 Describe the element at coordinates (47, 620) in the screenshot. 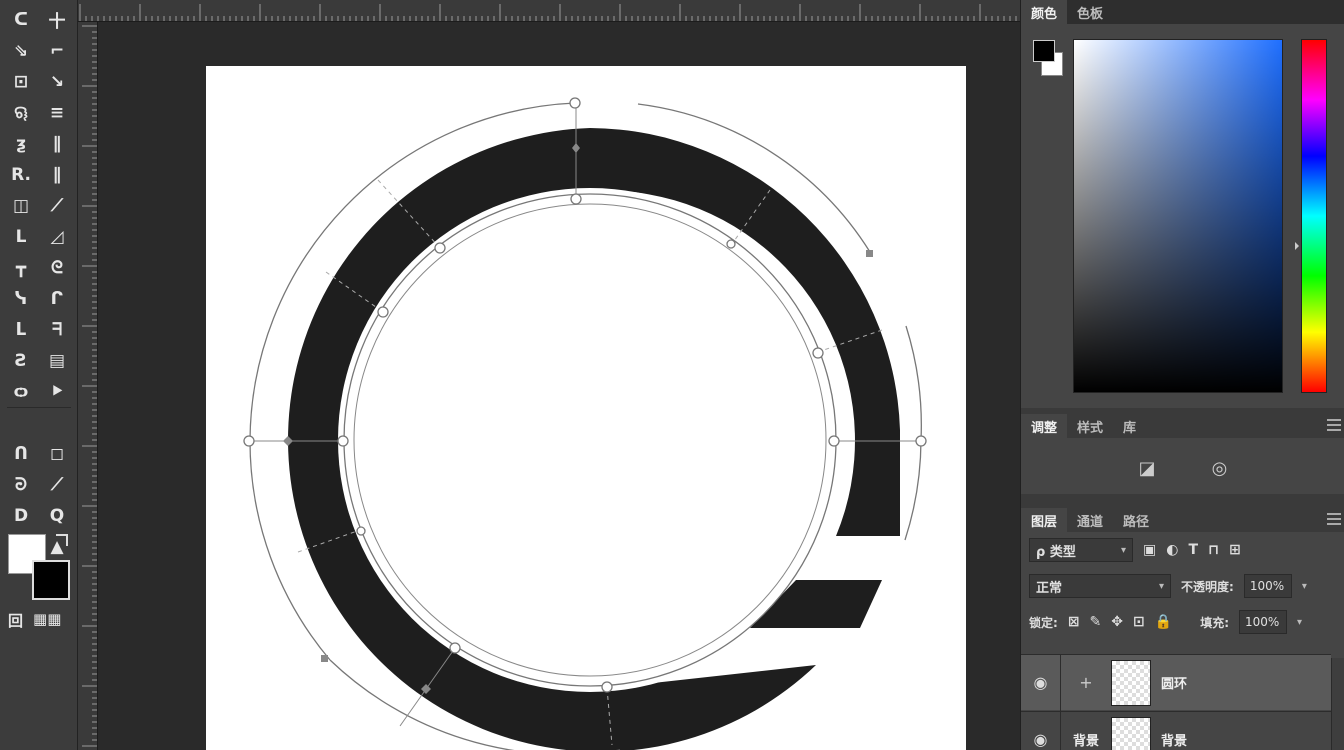

I see `screen-mode-icon: ▦▦` at that location.